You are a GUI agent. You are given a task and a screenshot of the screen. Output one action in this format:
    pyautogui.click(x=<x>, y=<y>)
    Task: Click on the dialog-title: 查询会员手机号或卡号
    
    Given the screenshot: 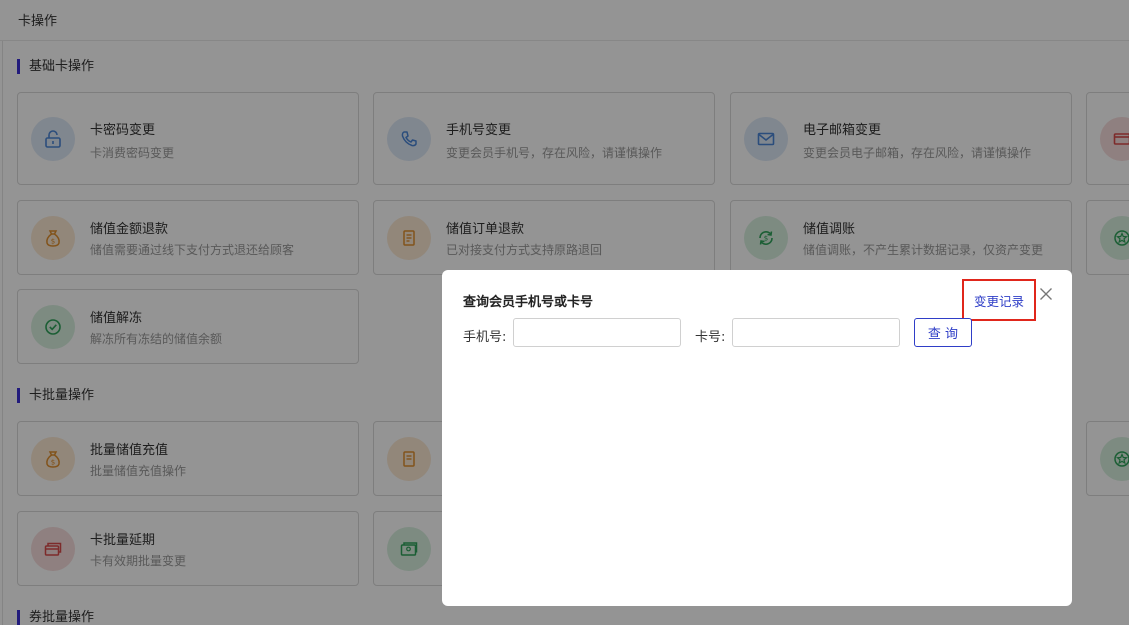 What is the action you would take?
    pyautogui.click(x=528, y=302)
    